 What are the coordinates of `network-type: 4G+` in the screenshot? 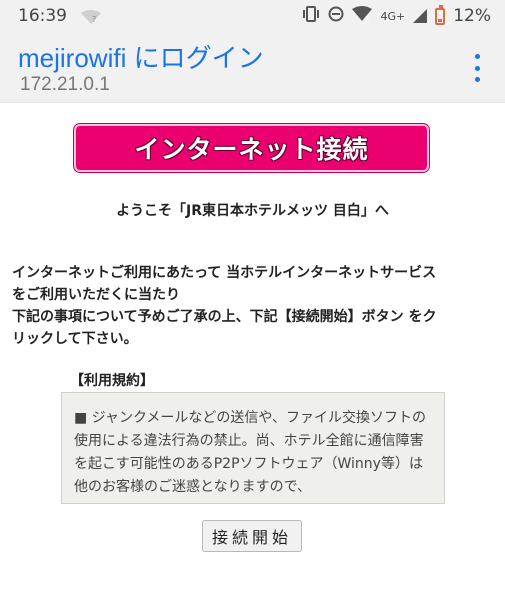 It's located at (393, 16).